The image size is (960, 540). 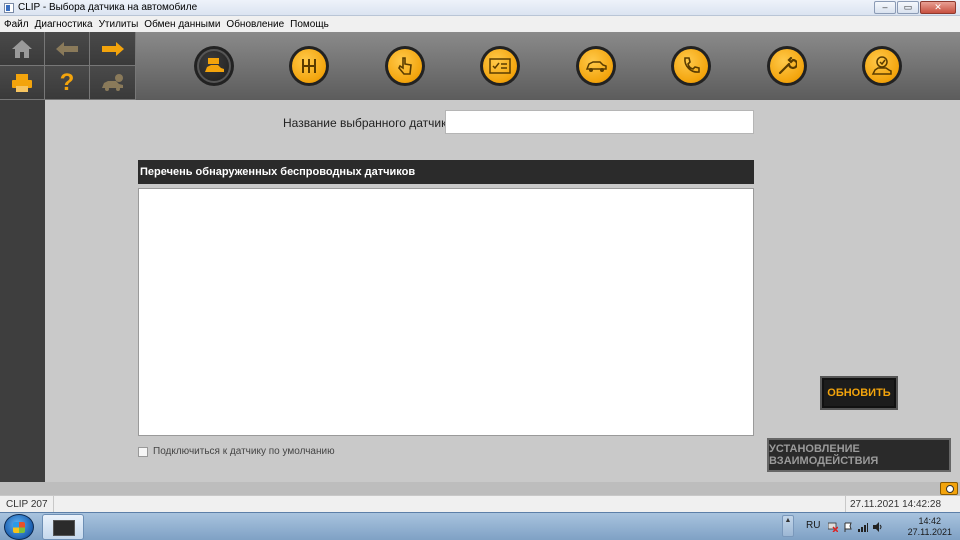 I want to click on close-button: ✕, so click(x=938, y=7).